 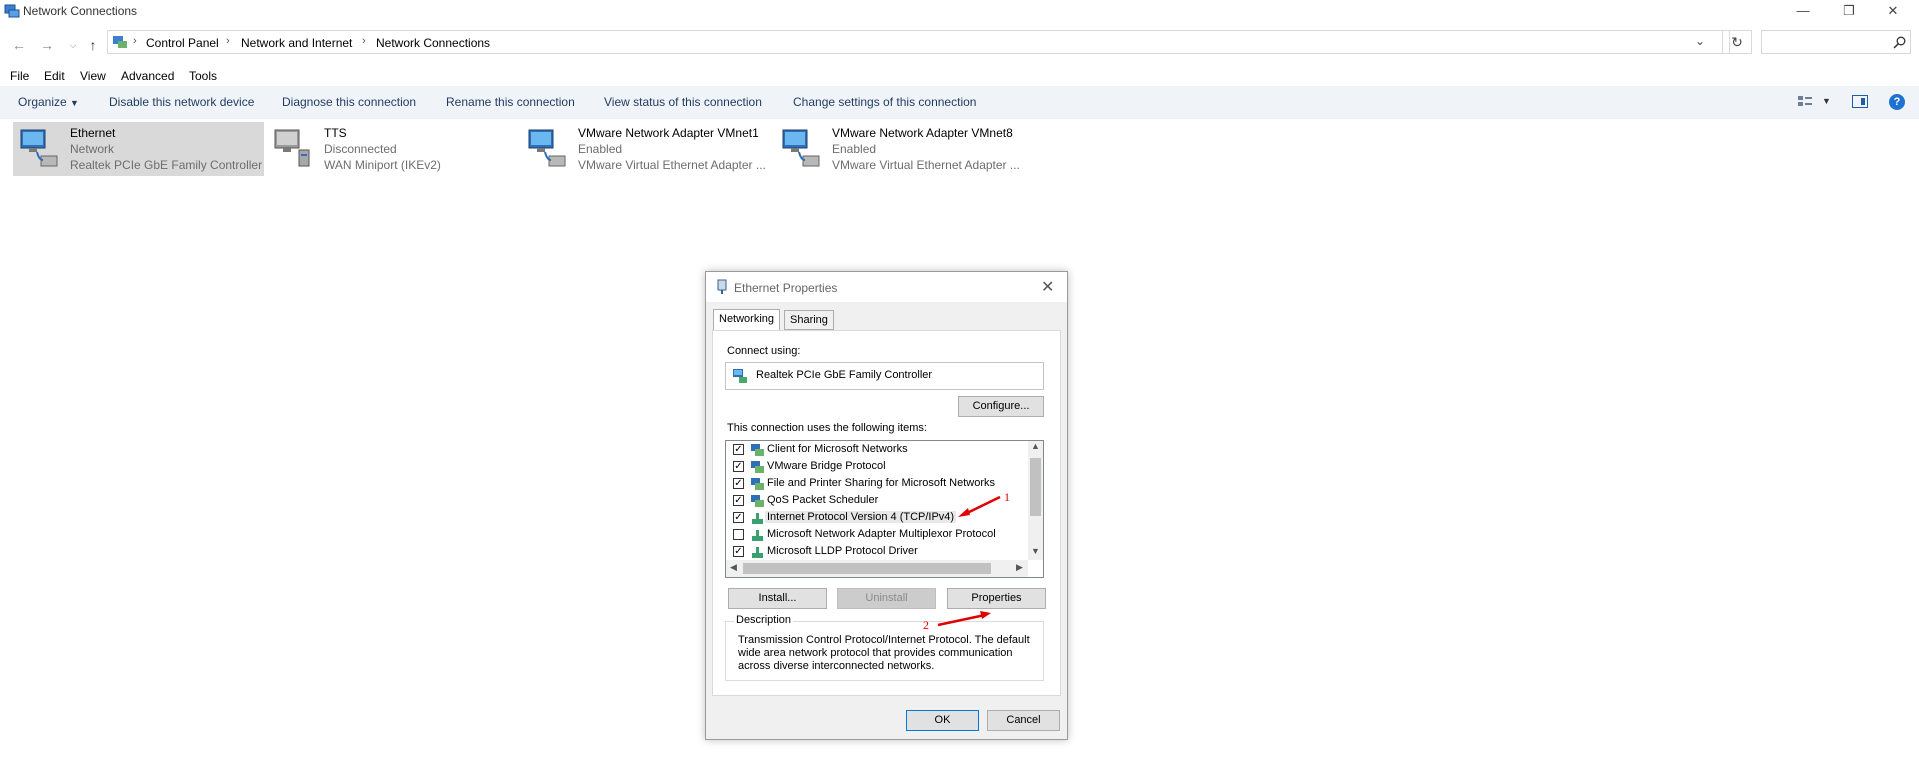 I want to click on restore-icon: ❐, so click(x=1849, y=11).